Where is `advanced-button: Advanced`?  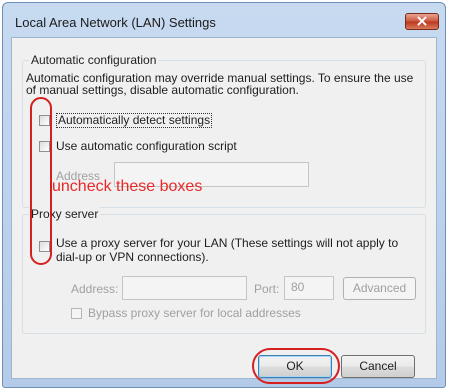
advanced-button: Advanced is located at coordinates (379, 288).